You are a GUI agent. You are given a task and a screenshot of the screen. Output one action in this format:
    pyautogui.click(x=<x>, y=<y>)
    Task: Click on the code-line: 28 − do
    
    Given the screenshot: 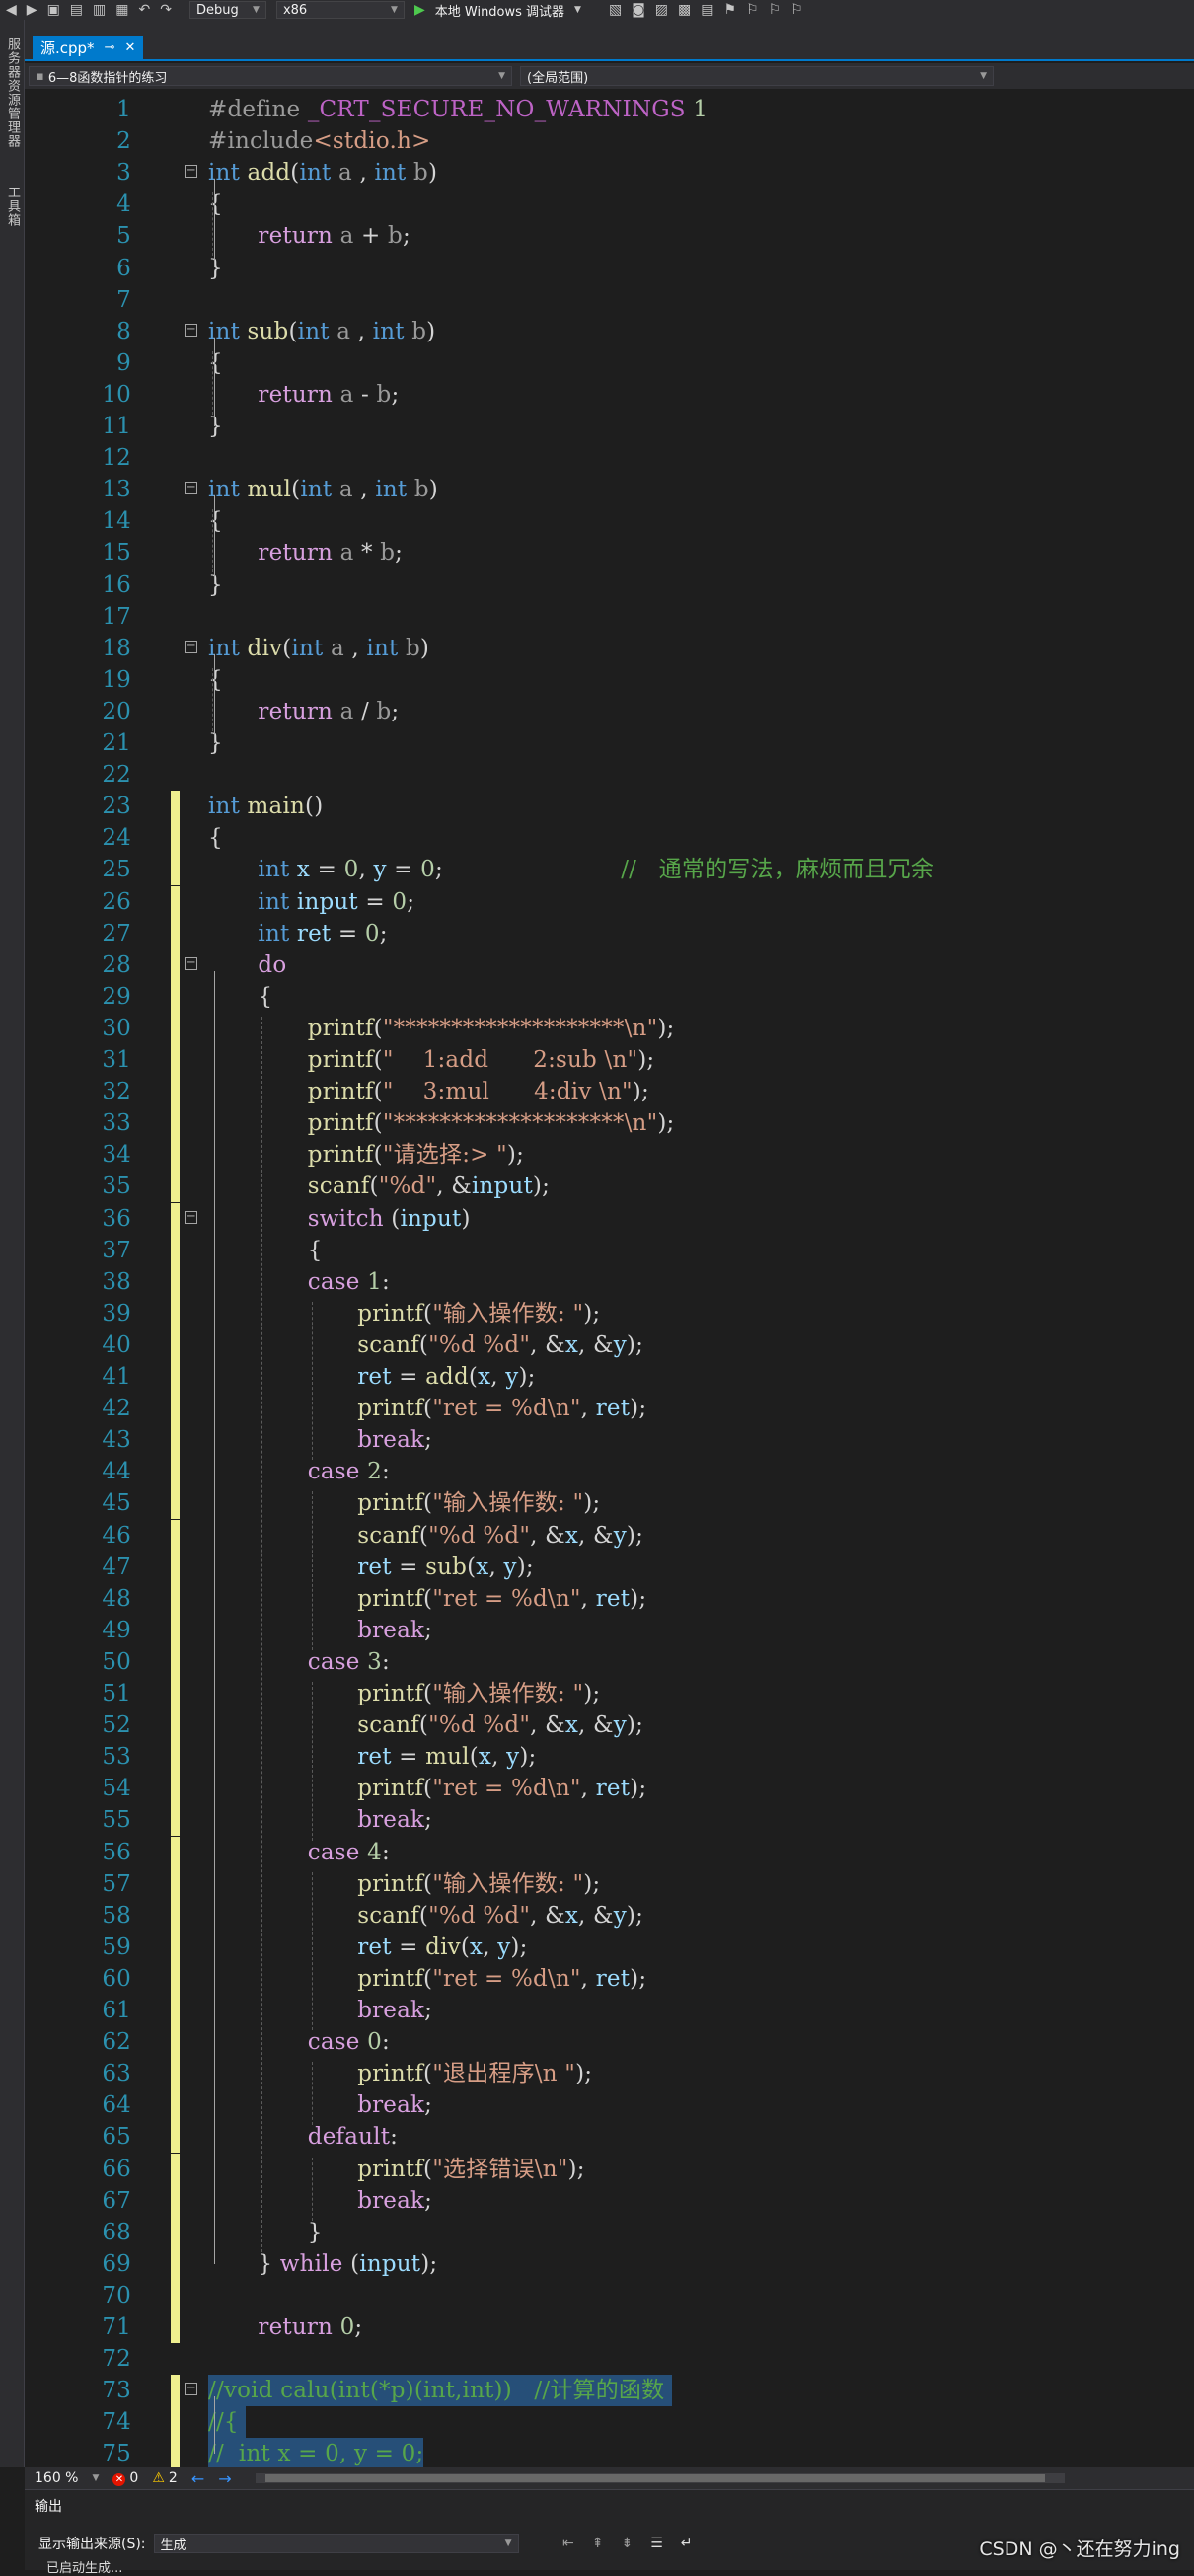 What is the action you would take?
    pyautogui.click(x=609, y=964)
    